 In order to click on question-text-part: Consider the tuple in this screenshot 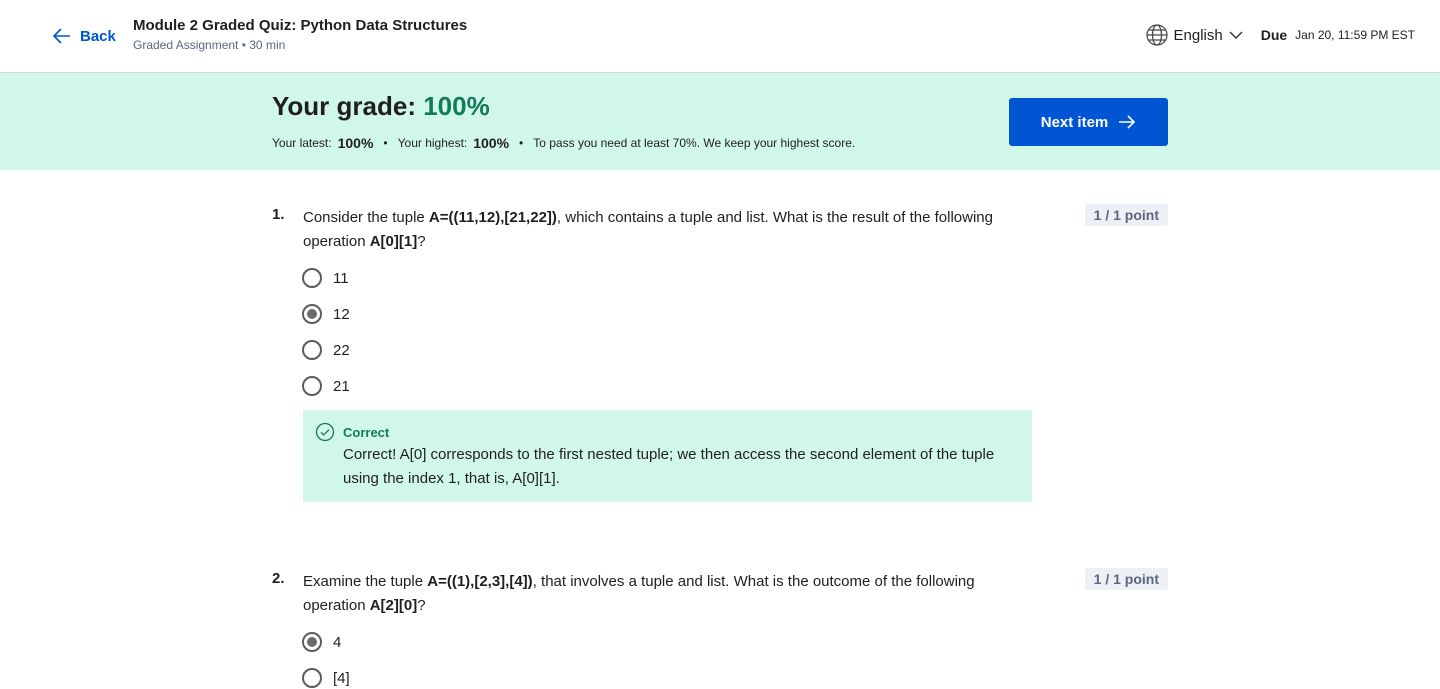, I will do `click(366, 217)`.